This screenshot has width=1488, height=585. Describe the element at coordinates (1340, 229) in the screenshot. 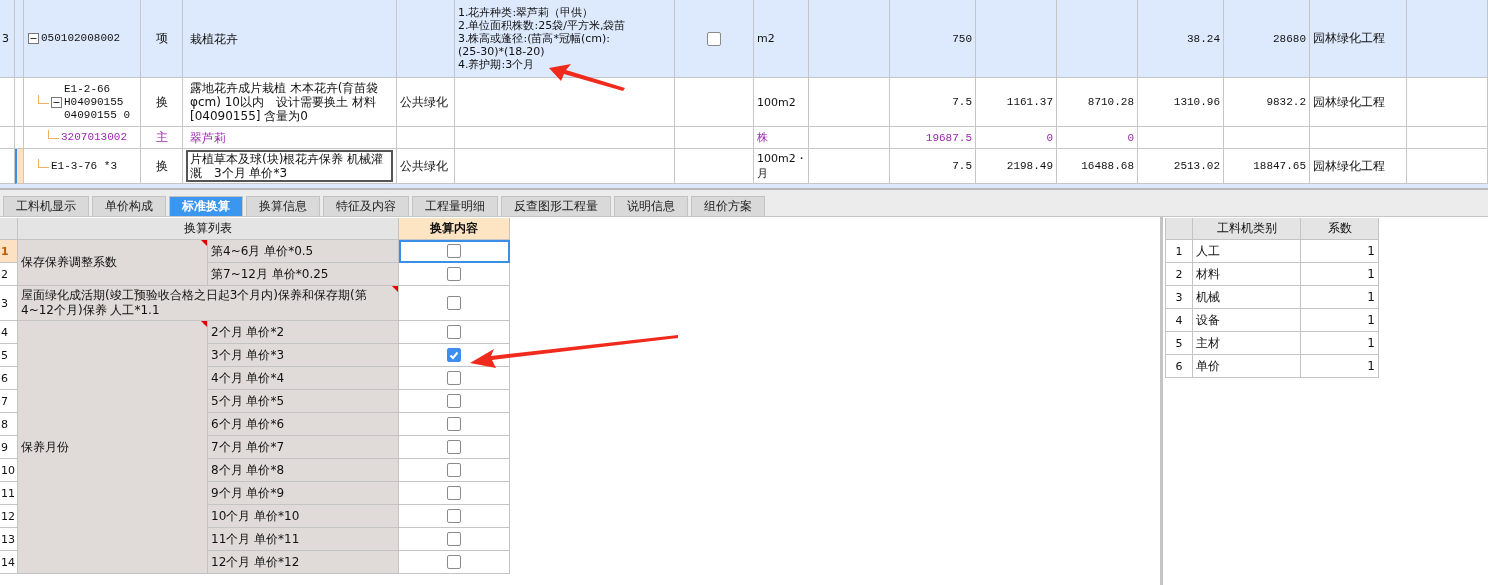

I see `column-header: 系数` at that location.